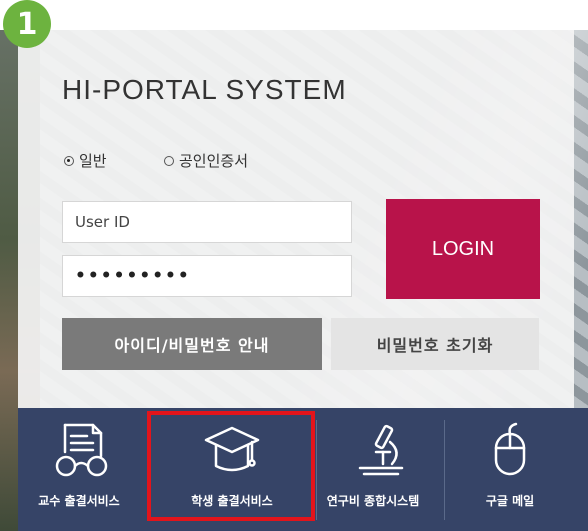 The image size is (588, 531). Describe the element at coordinates (169, 160) in the screenshot. I see `radio-unchecked-icon` at that location.